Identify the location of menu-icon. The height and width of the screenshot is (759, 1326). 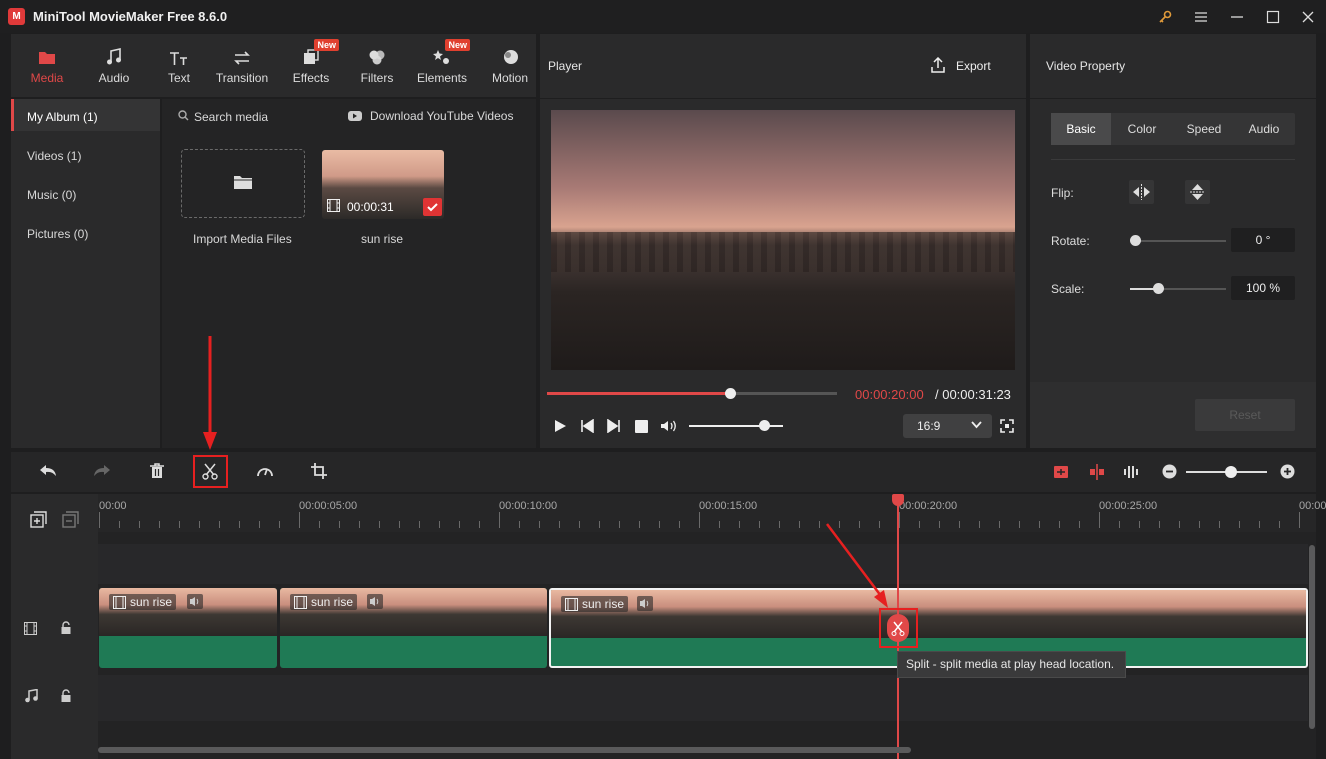
(1201, 17).